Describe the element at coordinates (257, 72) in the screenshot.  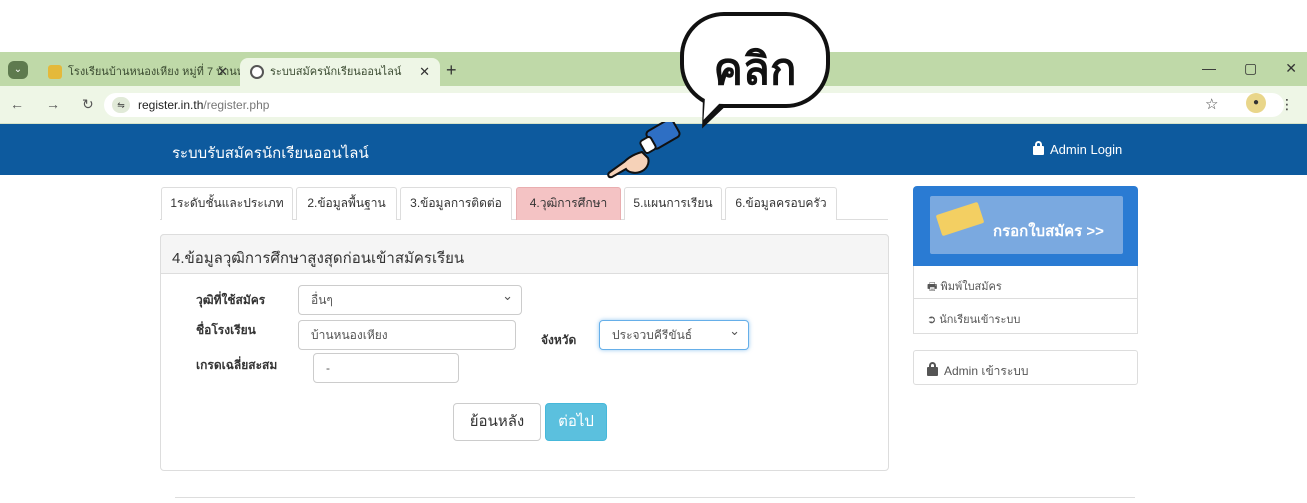
I see `globe-icon` at that location.